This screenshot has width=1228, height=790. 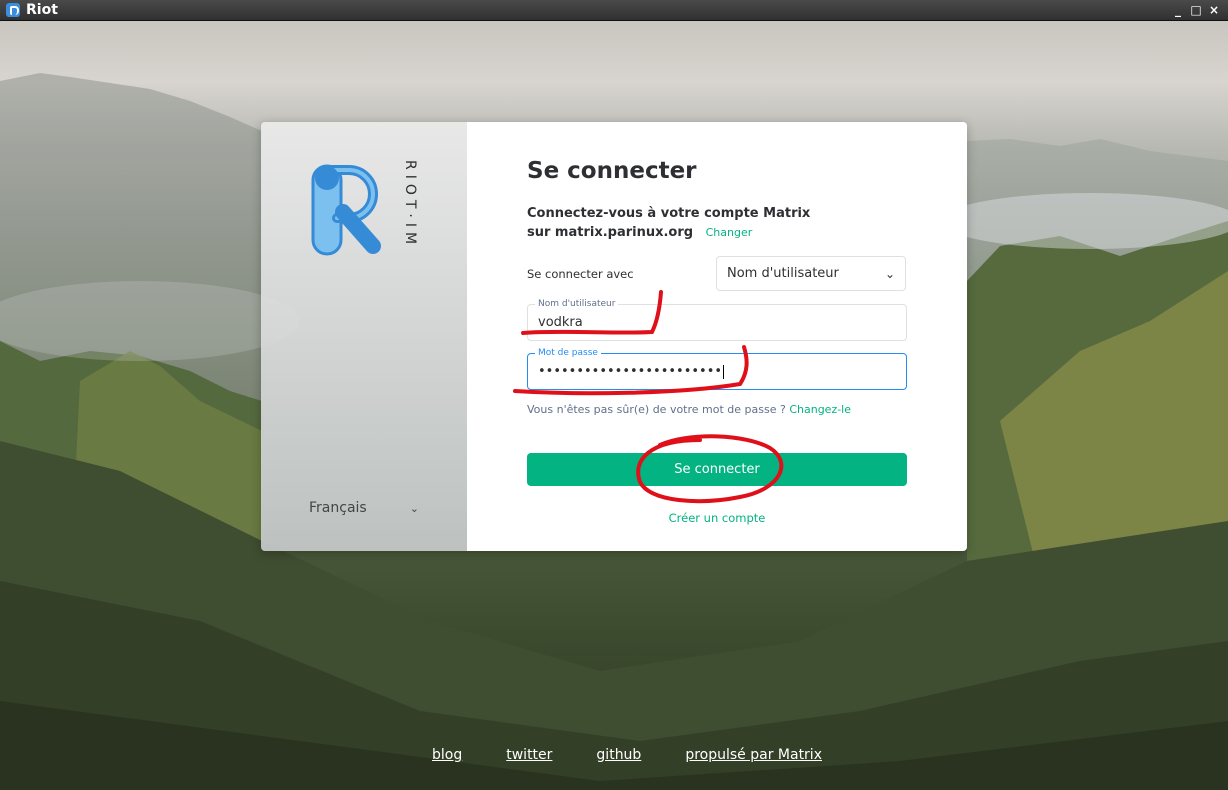 I want to click on password-label: Mot de passe, so click(x=568, y=353).